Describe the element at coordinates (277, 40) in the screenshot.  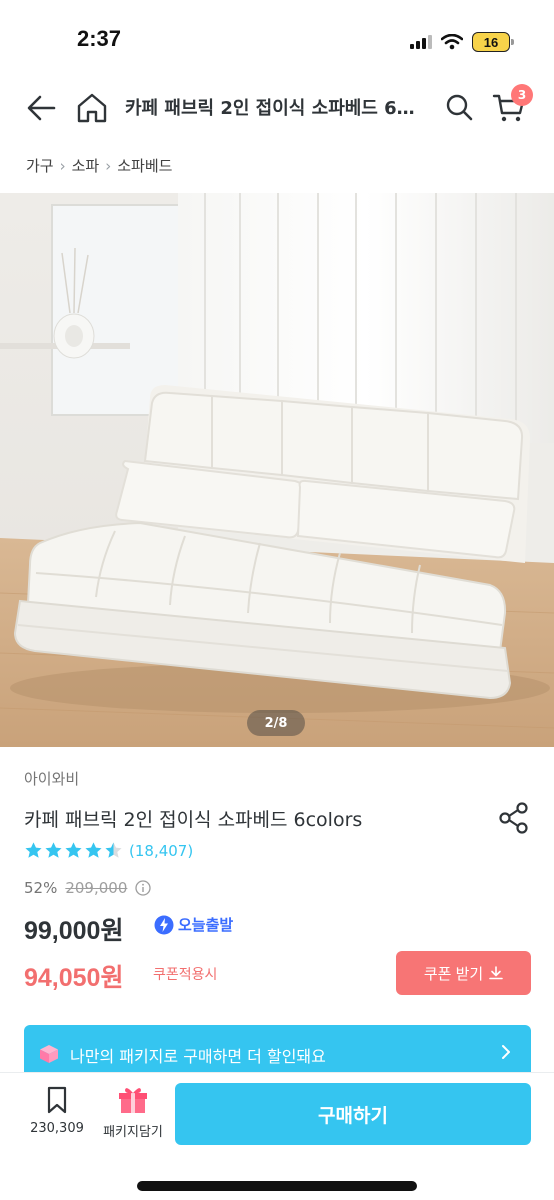
I see `status-bar: 2:37 16` at that location.